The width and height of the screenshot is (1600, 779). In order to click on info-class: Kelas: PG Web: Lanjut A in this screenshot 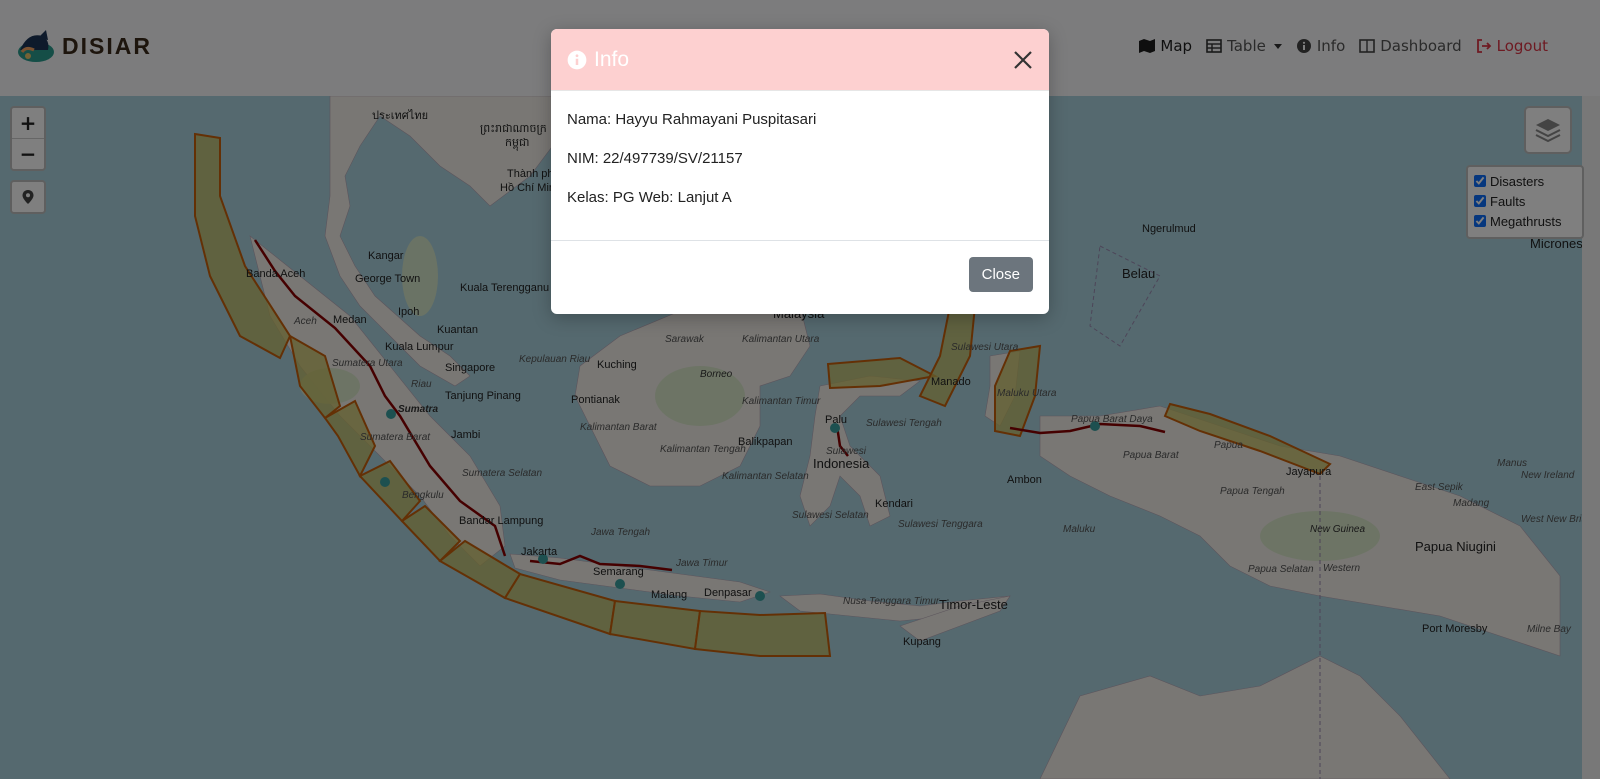, I will do `click(649, 197)`.